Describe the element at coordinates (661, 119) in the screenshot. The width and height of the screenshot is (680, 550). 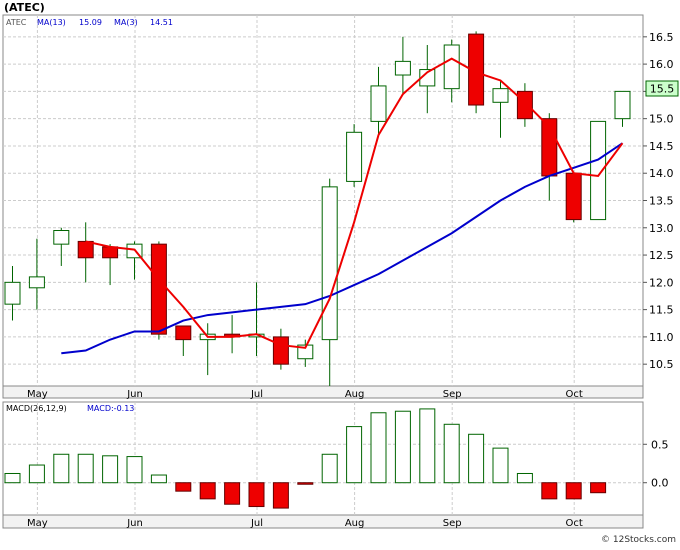
I see `price-tick-label: 15.0` at that location.